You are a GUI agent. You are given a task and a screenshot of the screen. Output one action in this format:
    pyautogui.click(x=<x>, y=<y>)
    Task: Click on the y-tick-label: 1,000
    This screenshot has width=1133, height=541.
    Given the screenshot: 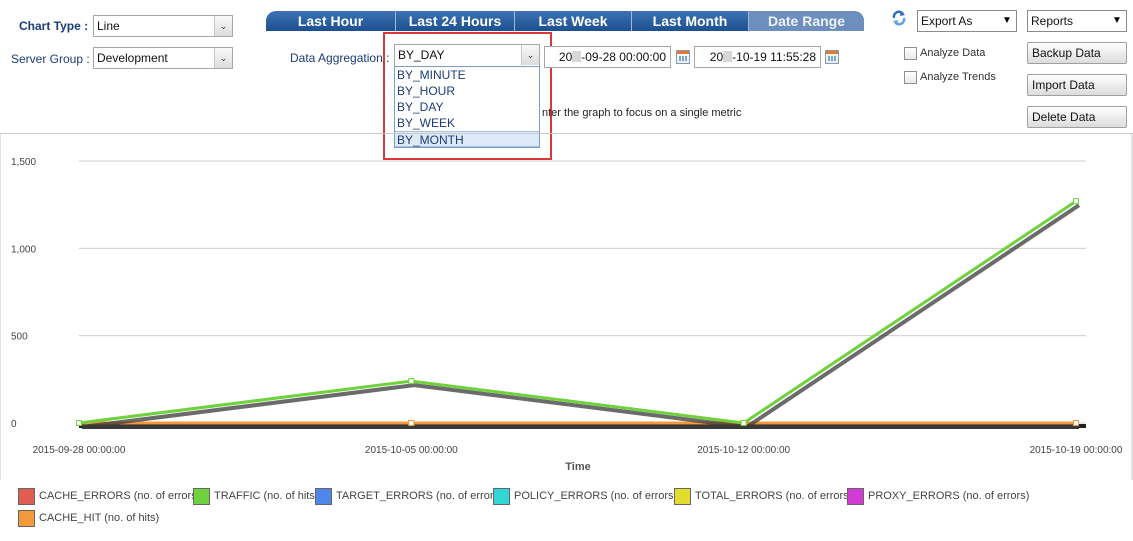 What is the action you would take?
    pyautogui.click(x=23, y=249)
    